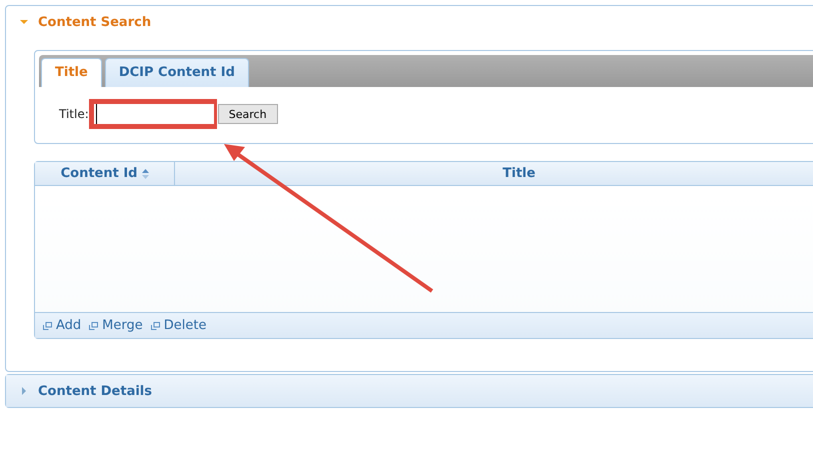 This screenshot has width=813, height=458. Describe the element at coordinates (116, 325) in the screenshot. I see `action-link: Merge` at that location.